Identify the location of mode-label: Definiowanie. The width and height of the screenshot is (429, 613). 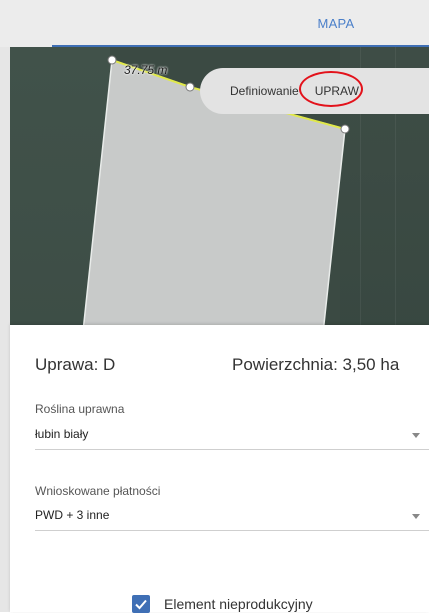
(264, 91).